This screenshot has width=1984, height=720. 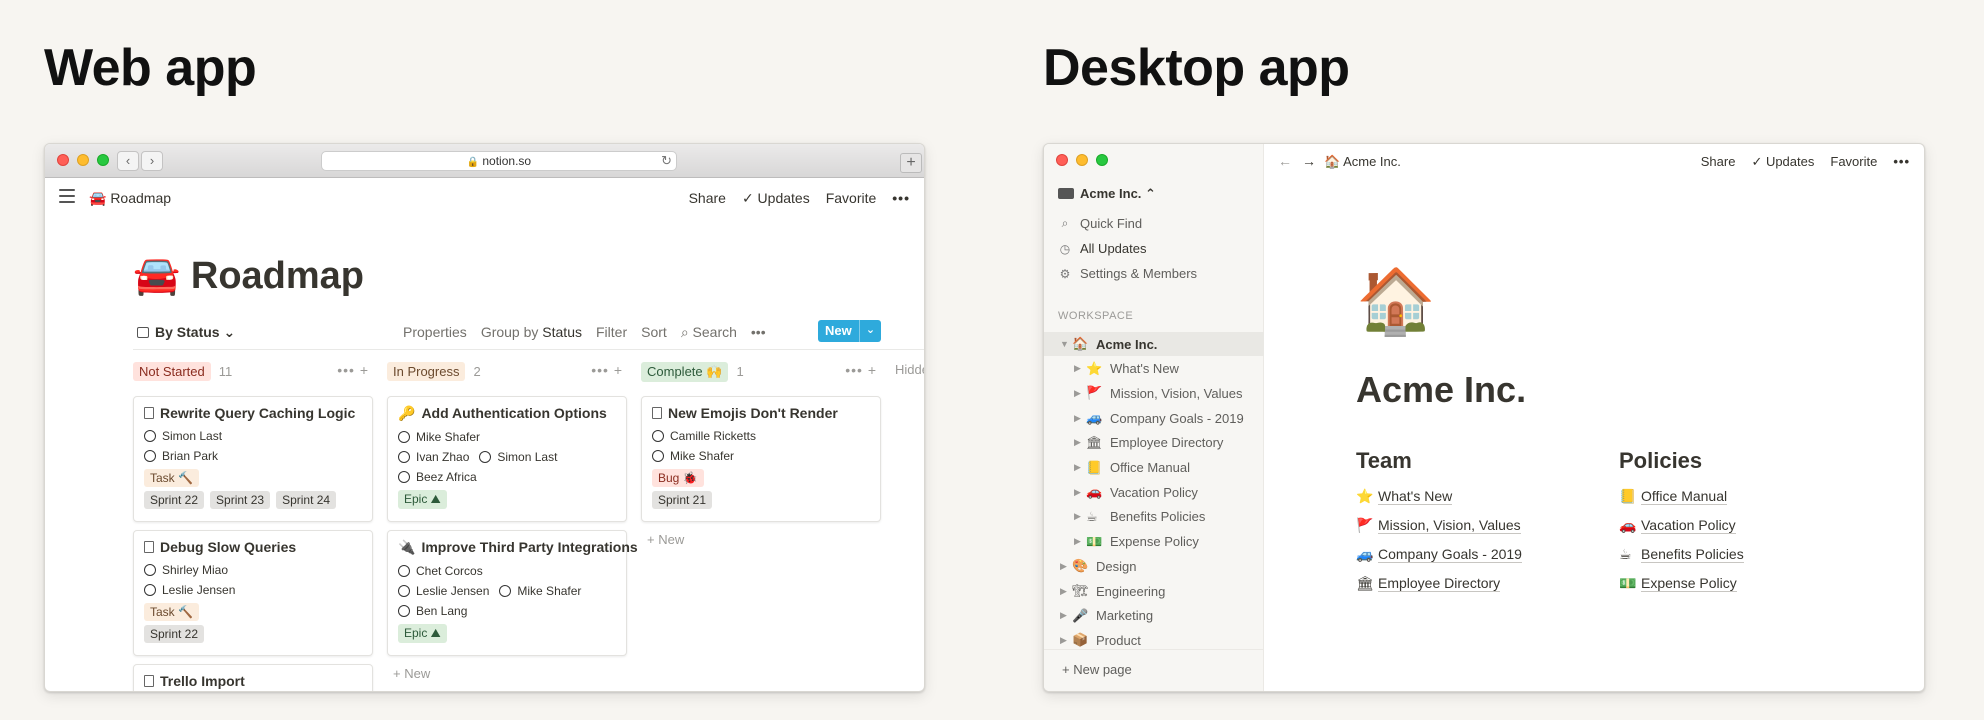 What do you see at coordinates (758, 332) in the screenshot?
I see `view-more-button: •••` at bounding box center [758, 332].